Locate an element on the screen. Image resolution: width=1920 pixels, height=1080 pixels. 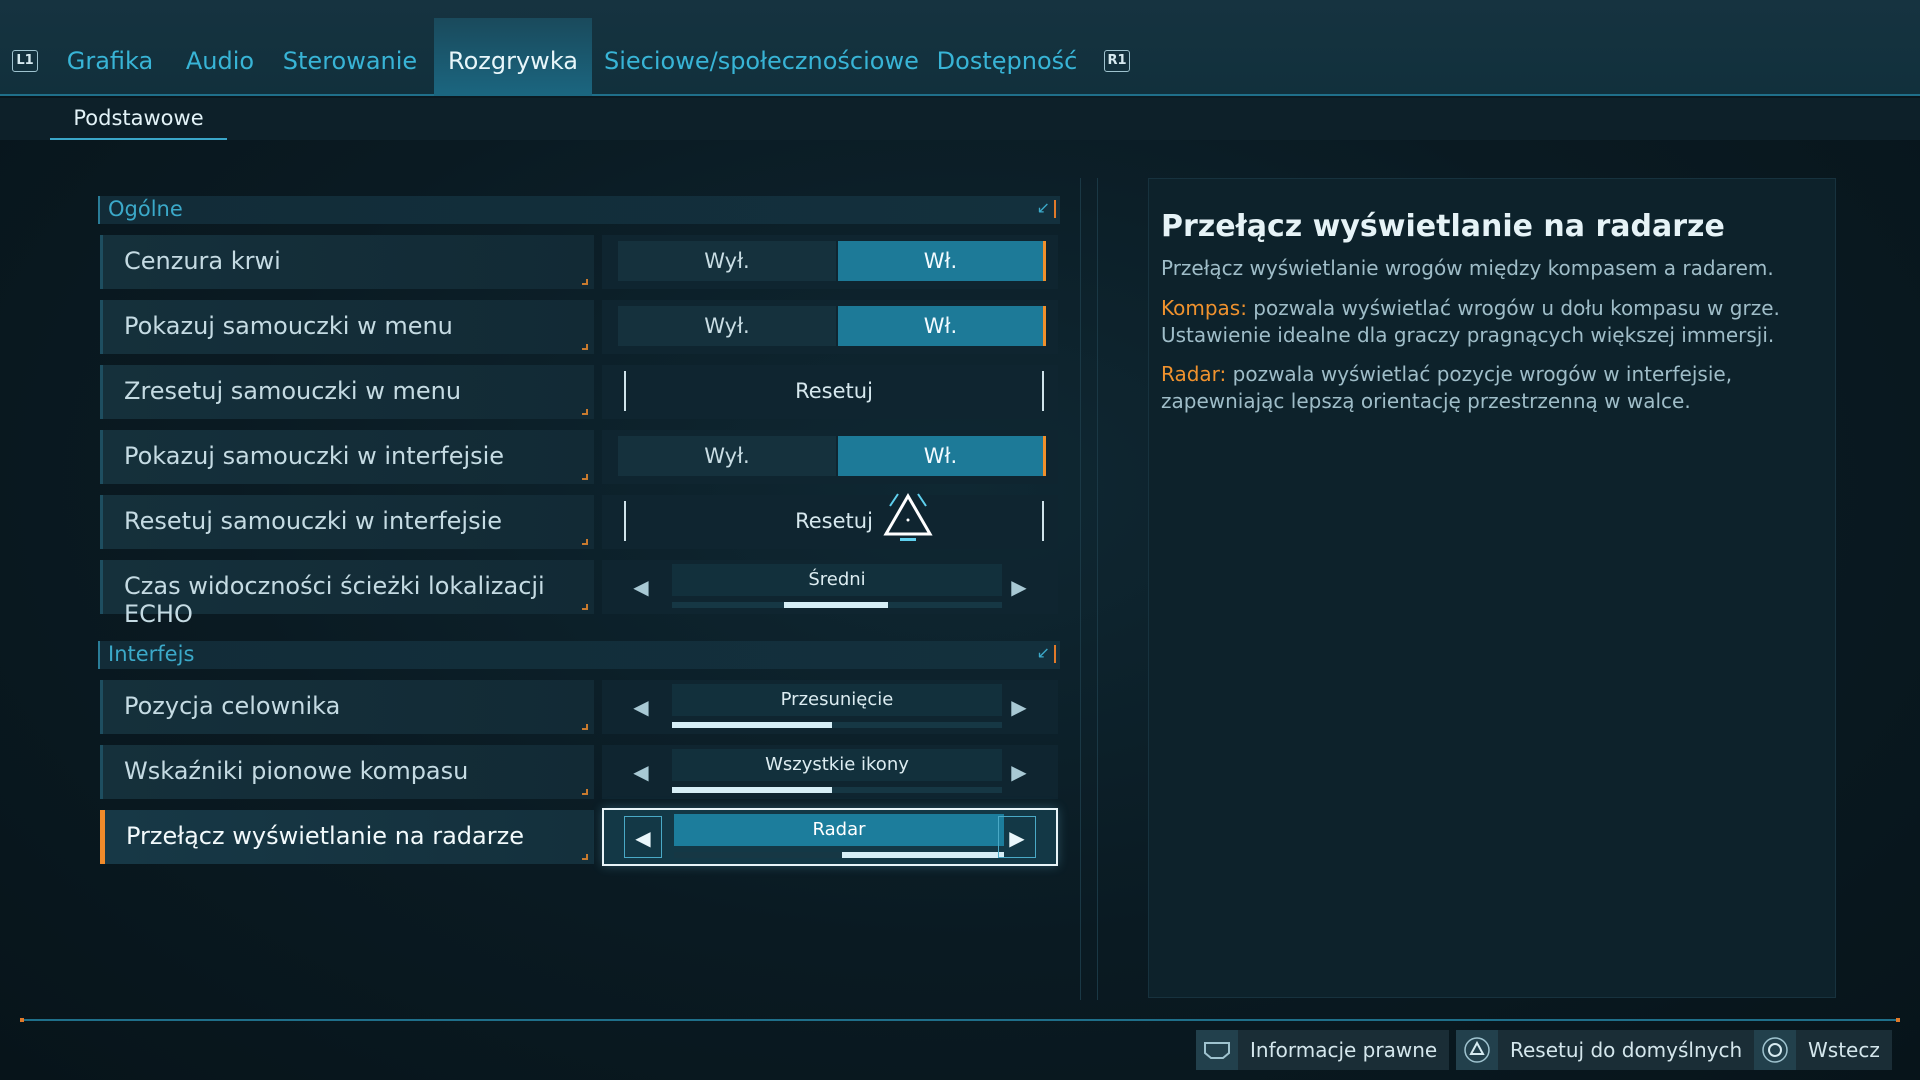
section-title: Ogólne is located at coordinates (145, 209).